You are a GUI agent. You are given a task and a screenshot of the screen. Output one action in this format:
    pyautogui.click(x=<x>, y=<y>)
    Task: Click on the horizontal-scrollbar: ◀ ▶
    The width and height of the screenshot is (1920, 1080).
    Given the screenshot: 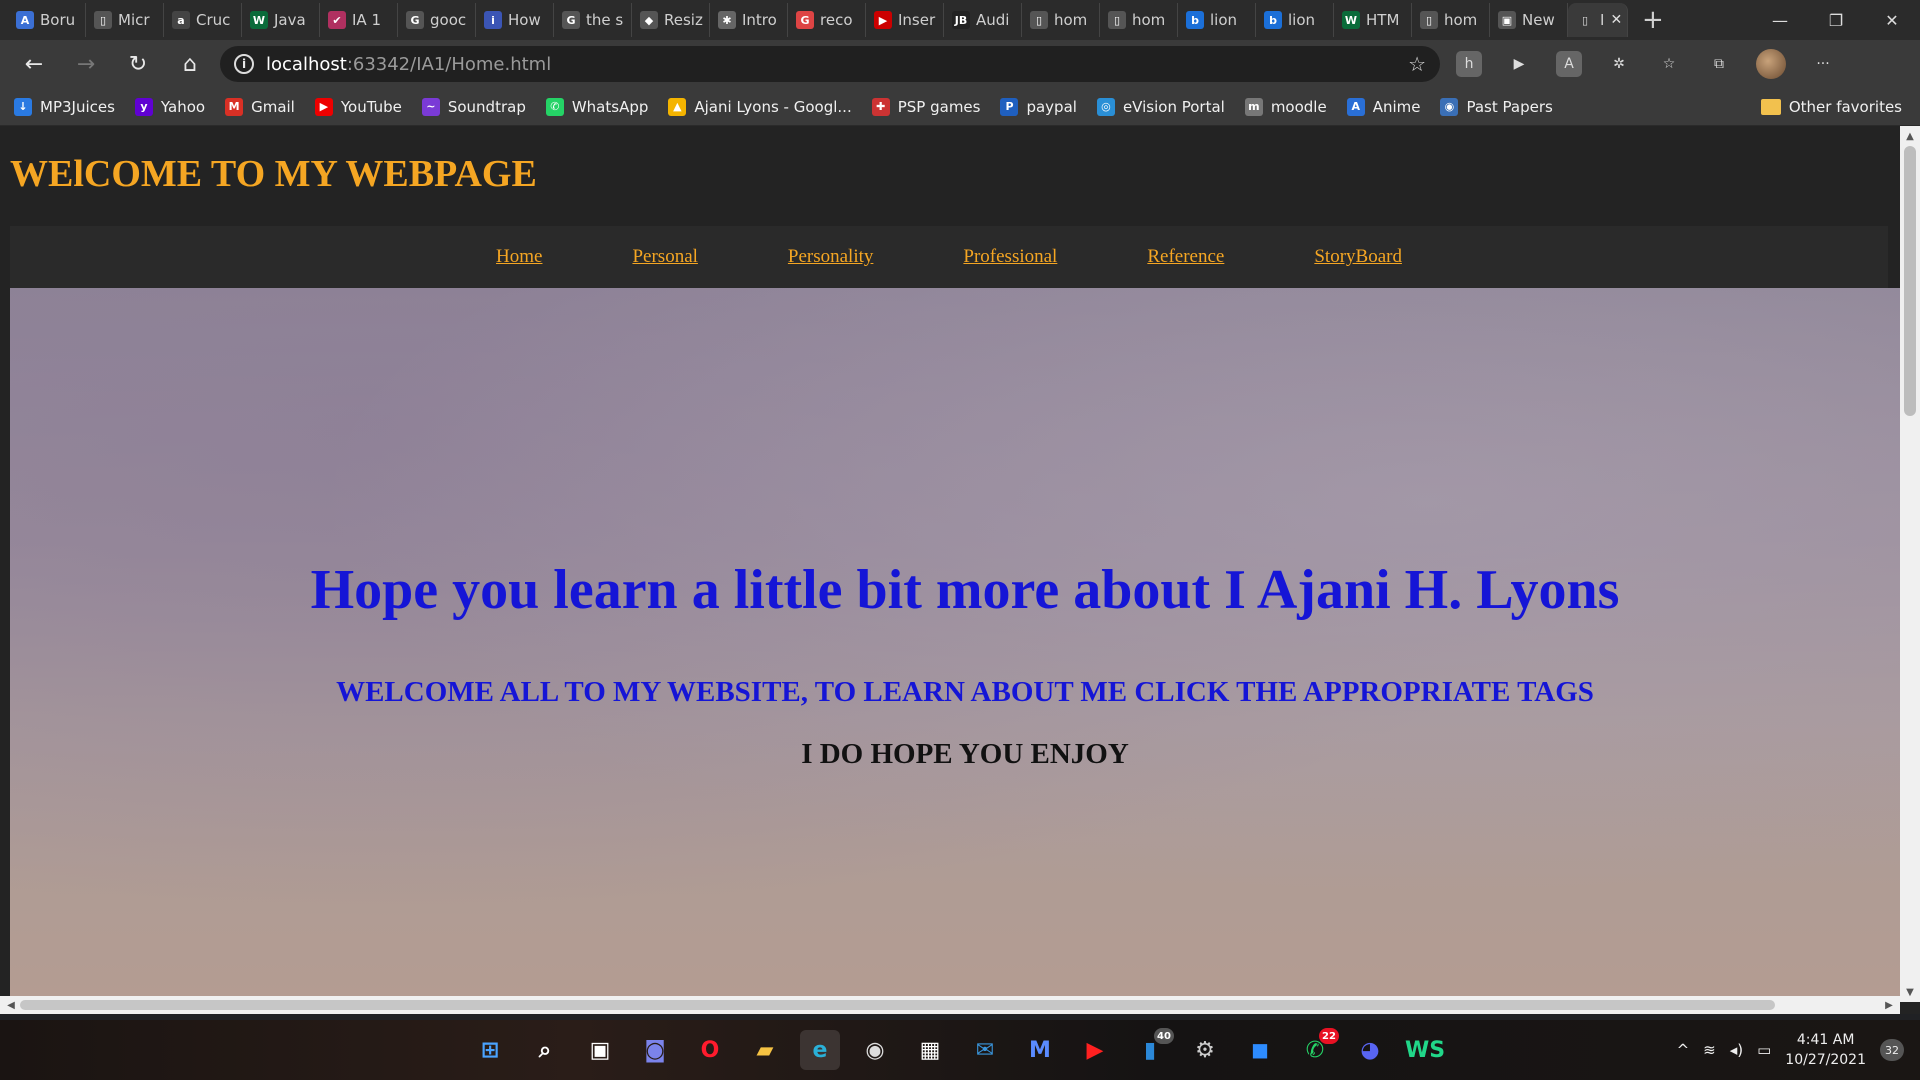 What is the action you would take?
    pyautogui.click(x=950, y=1005)
    